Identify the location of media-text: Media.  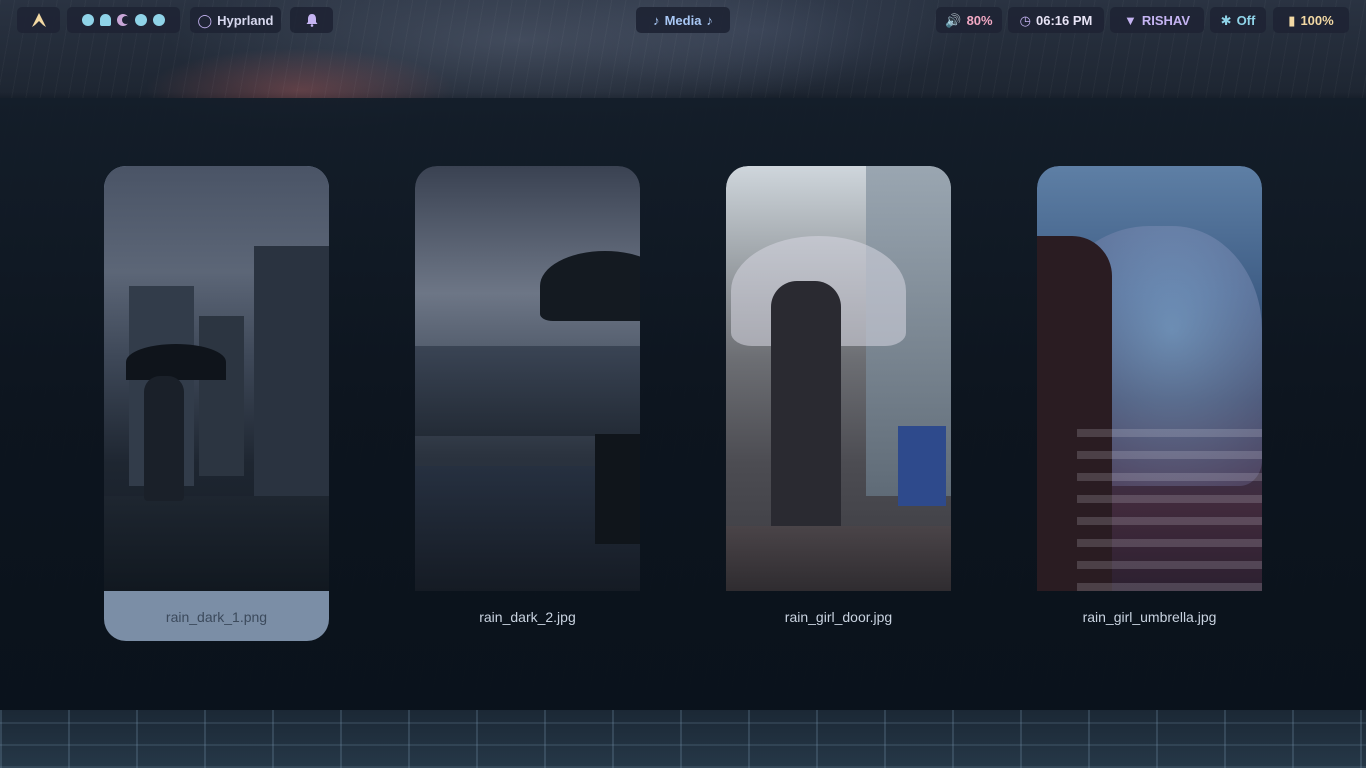
(683, 20).